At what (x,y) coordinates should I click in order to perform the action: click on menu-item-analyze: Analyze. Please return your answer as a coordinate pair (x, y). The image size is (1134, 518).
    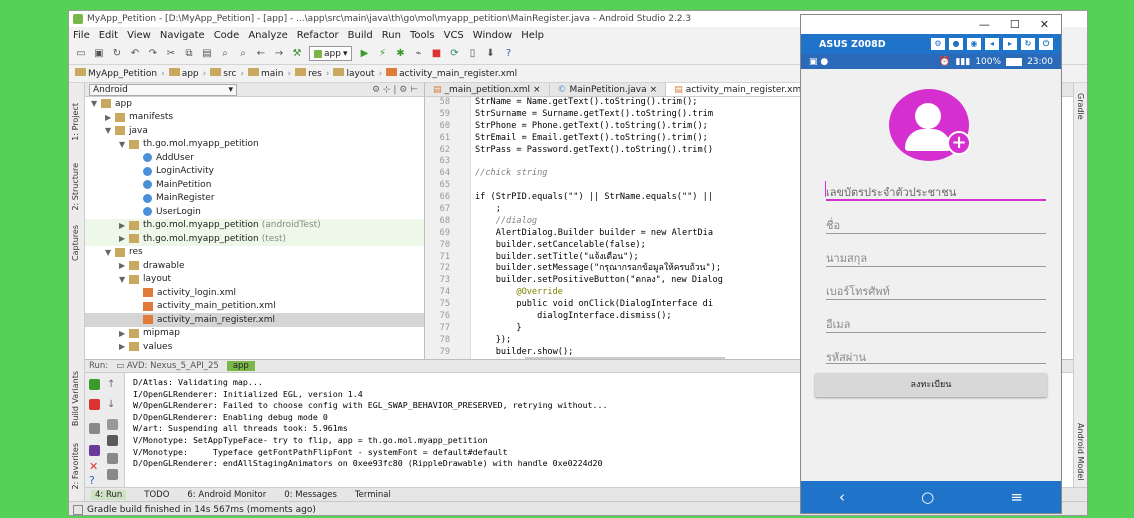
    Looking at the image, I should click on (267, 35).